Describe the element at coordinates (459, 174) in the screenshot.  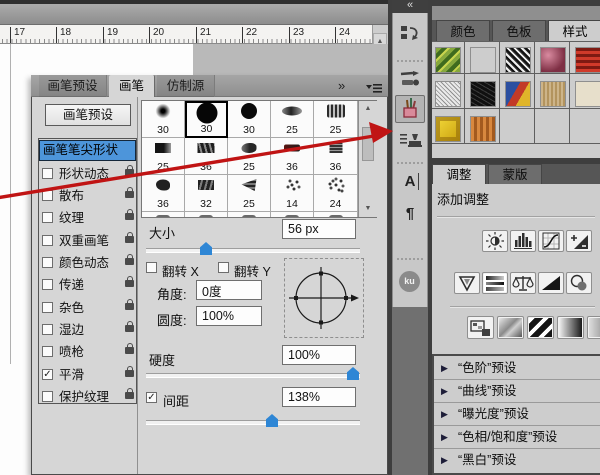
I see `tab-adjustments: 调整` at that location.